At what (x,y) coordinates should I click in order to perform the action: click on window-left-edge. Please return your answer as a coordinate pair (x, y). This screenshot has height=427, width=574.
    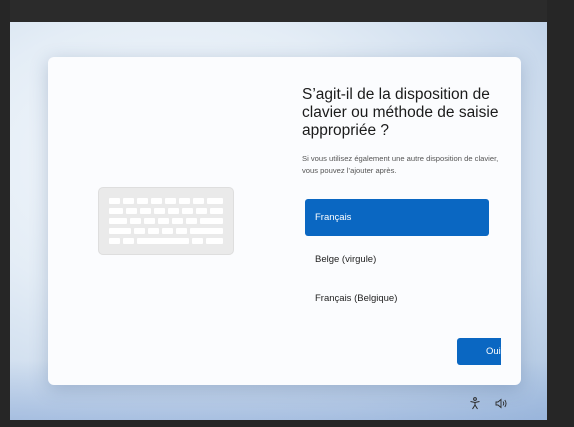
    Looking at the image, I should click on (5, 213).